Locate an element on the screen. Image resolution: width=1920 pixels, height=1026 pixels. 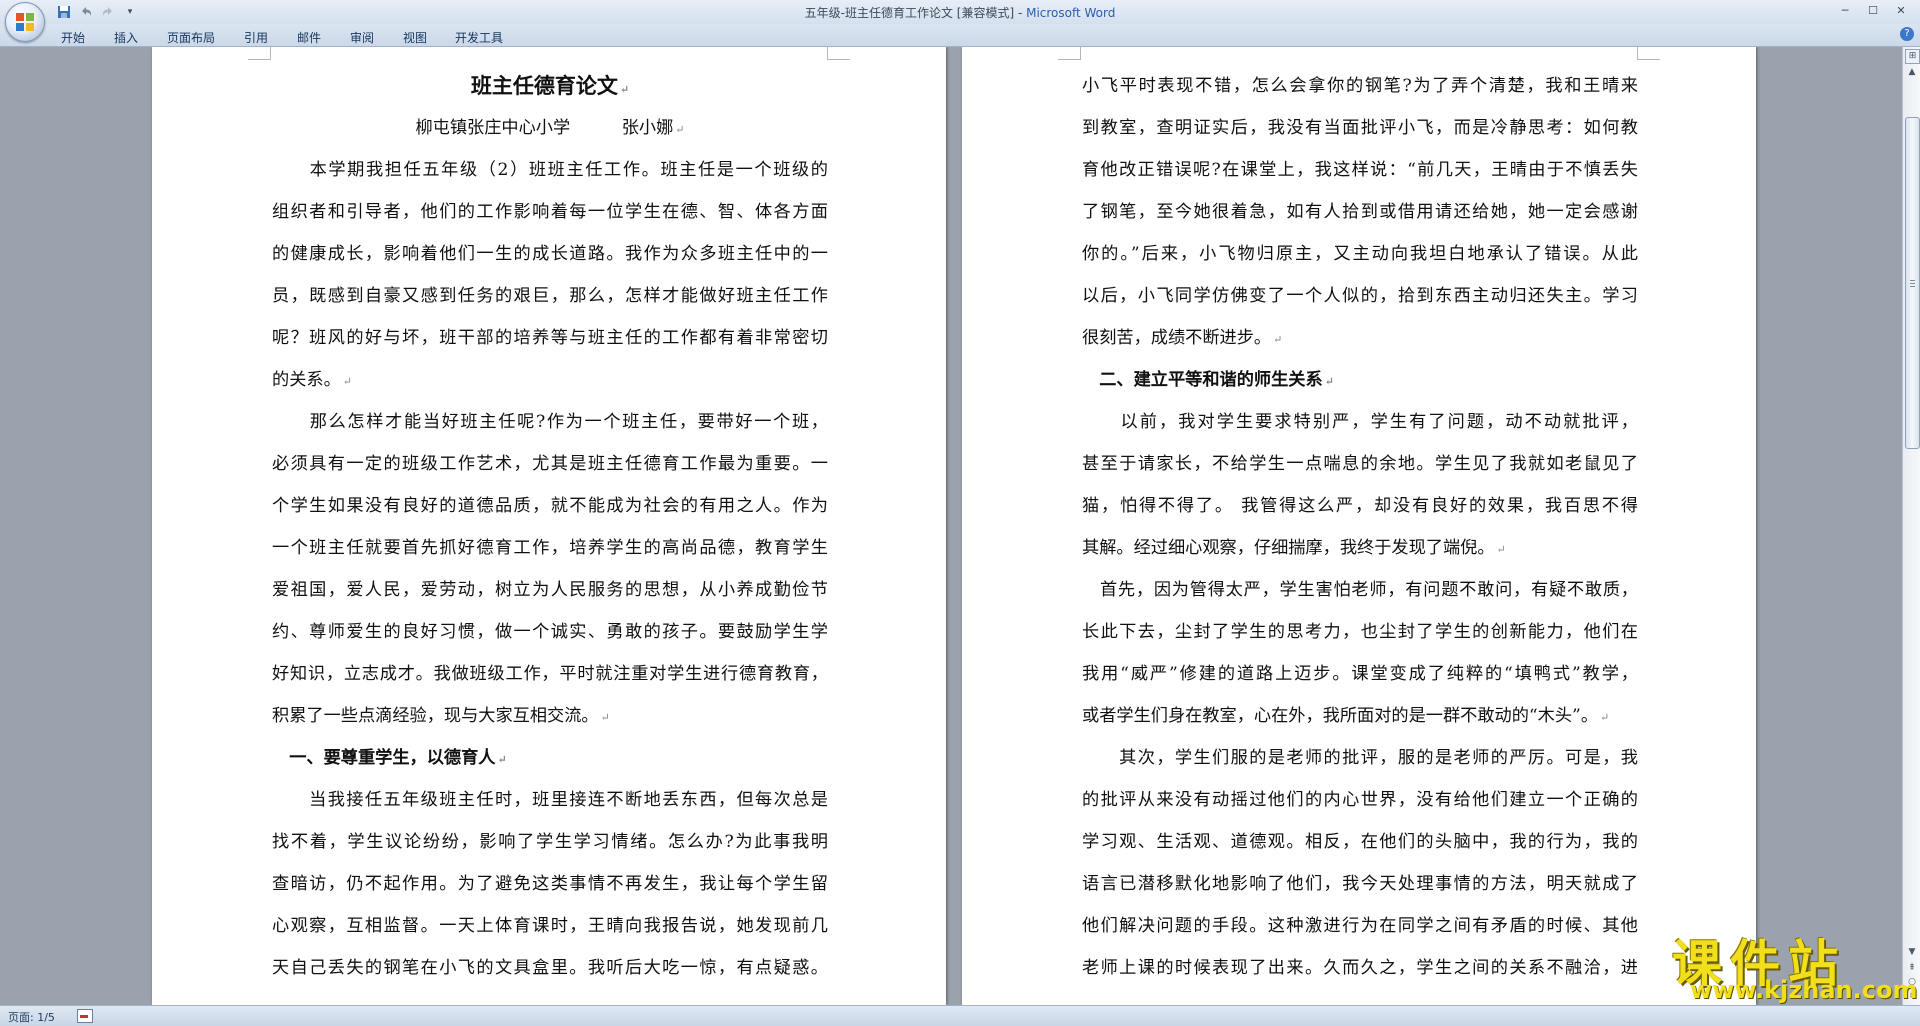
text-line: 一个班主任就要首先抓好德育工作，培养学生的高尚品德，教育学生 is located at coordinates (550, 548).